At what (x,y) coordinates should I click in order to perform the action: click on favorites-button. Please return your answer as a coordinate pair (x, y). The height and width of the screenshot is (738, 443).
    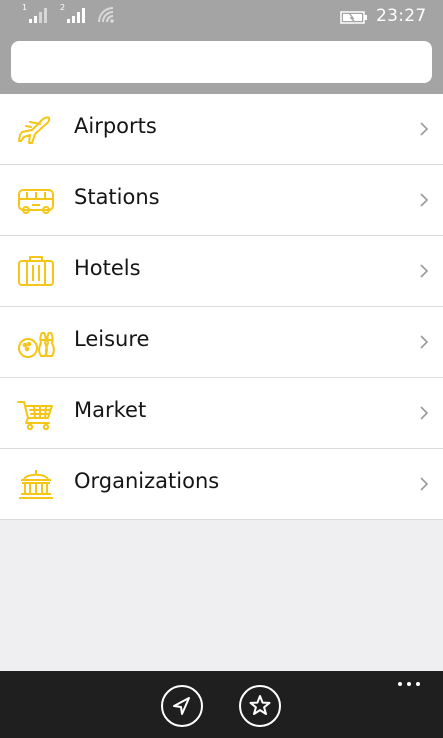
    Looking at the image, I should click on (260, 706).